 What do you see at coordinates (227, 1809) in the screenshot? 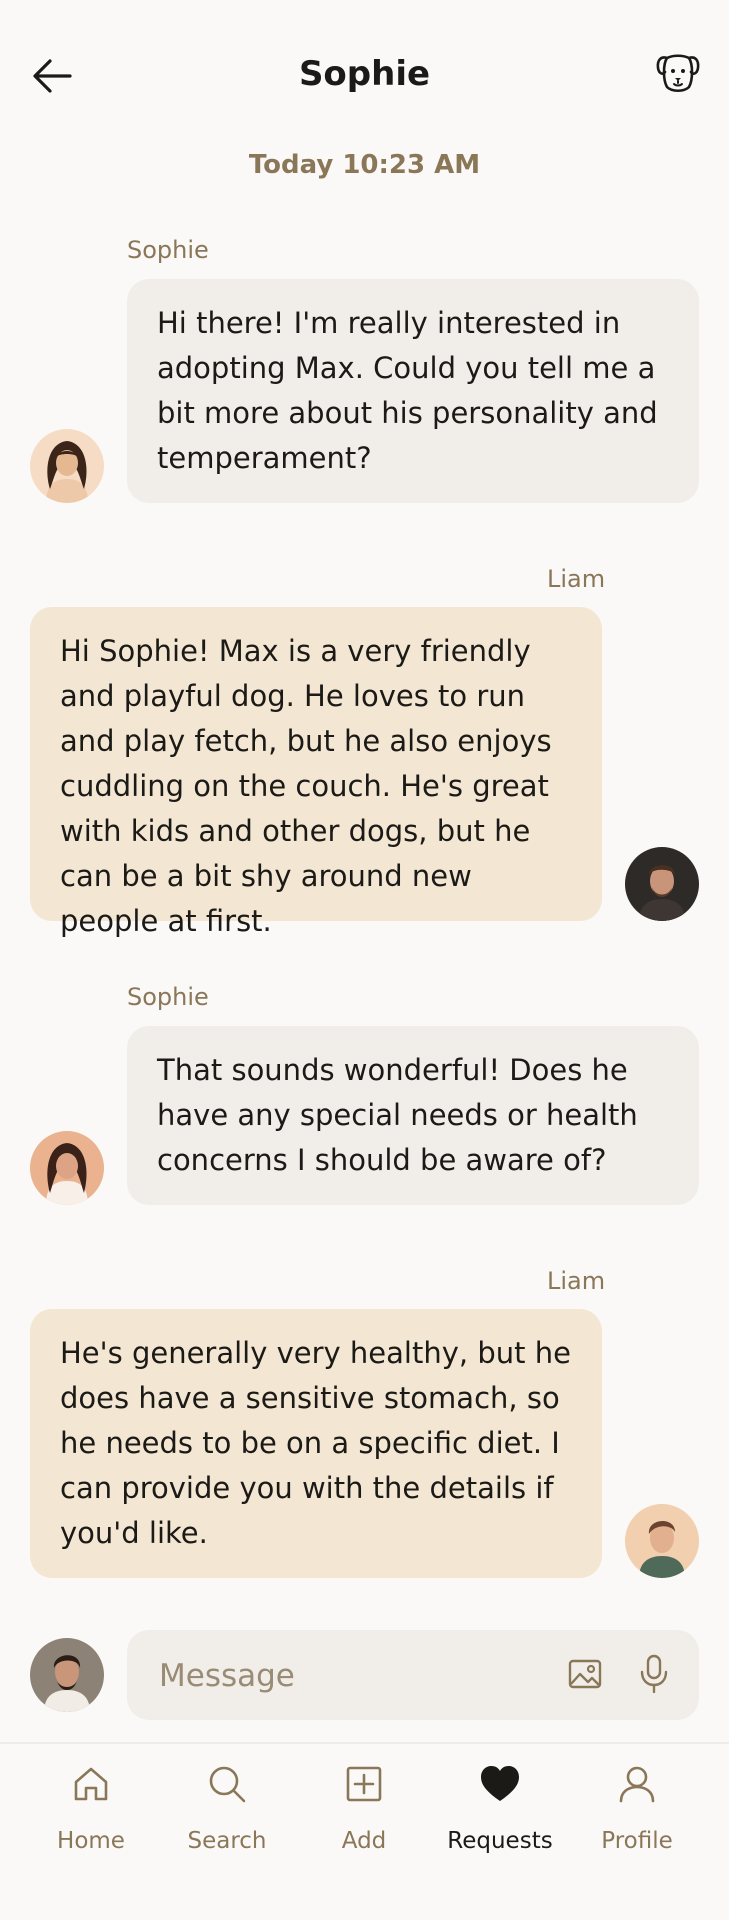
I see `nav-item-search: Search` at bounding box center [227, 1809].